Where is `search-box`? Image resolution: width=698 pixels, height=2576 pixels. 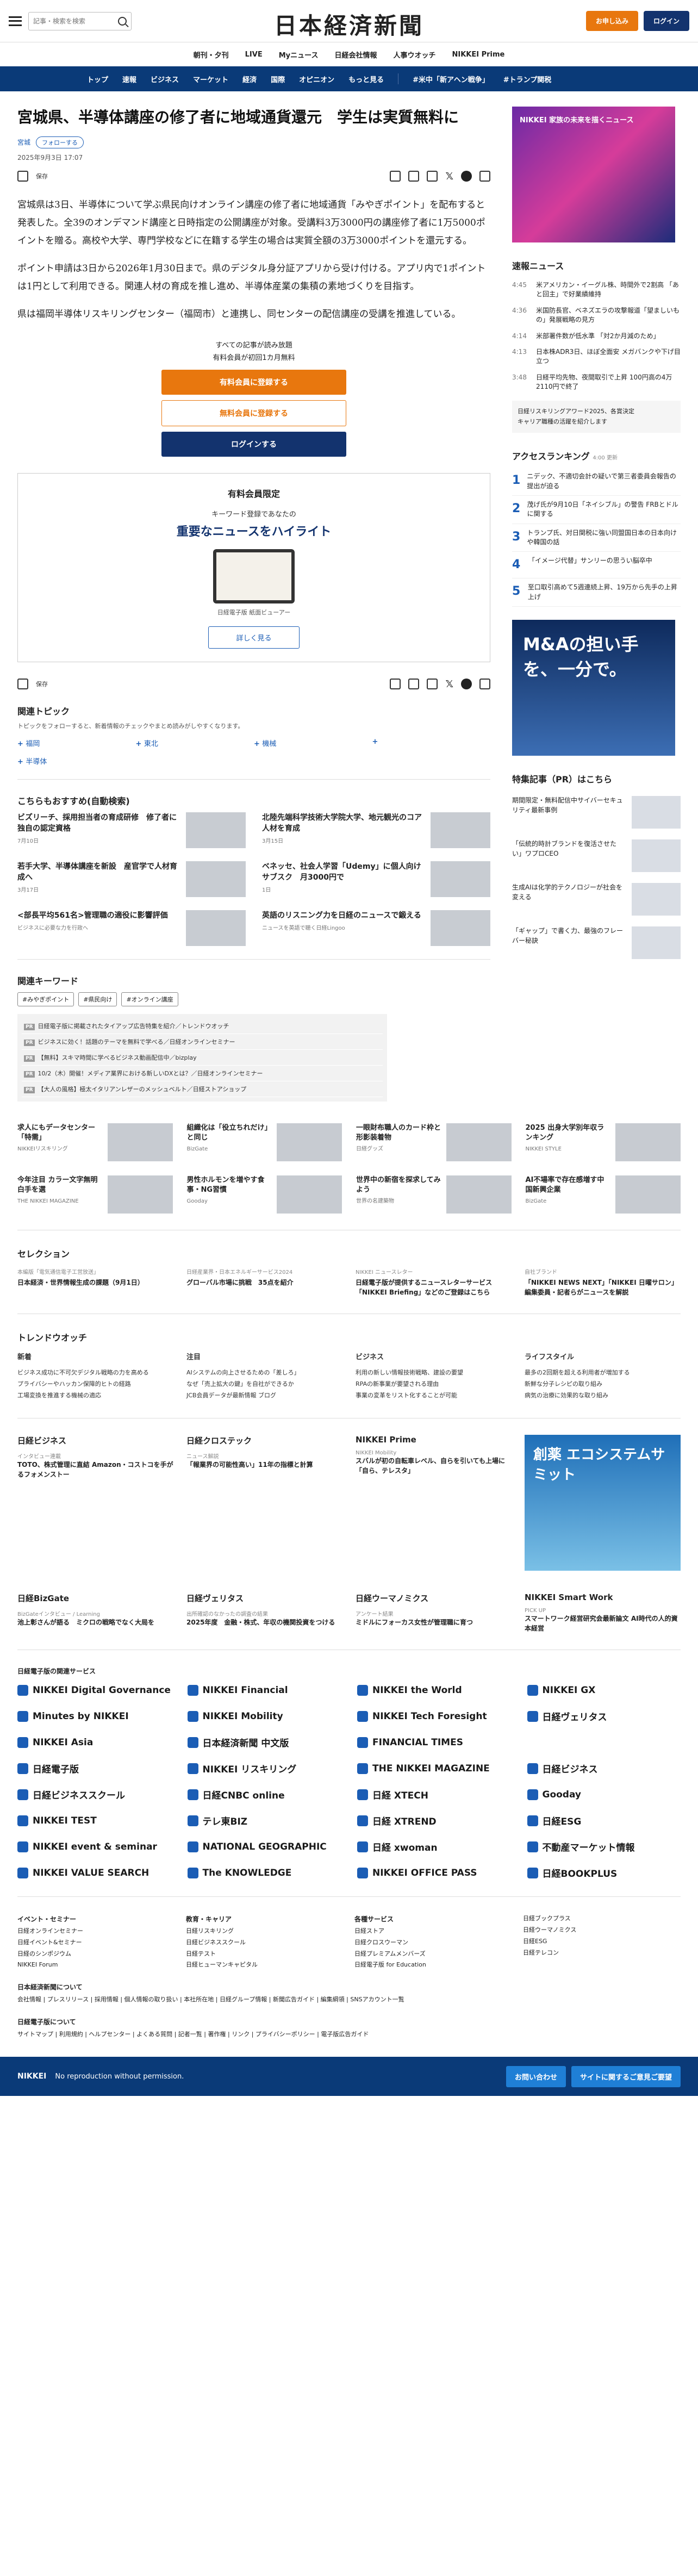
search-box is located at coordinates (80, 20).